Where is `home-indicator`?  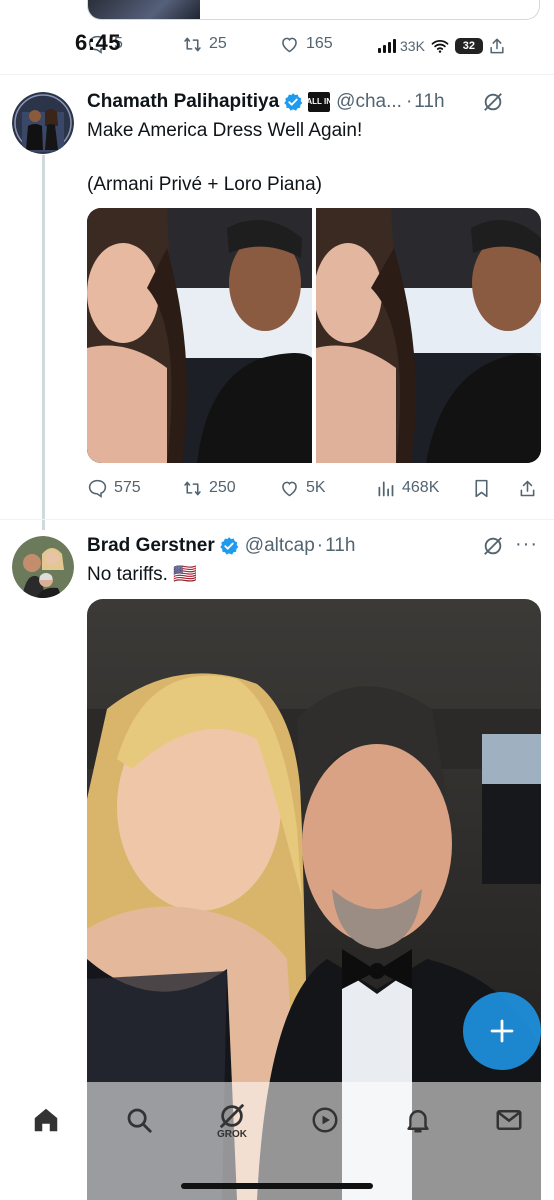 home-indicator is located at coordinates (277, 1186).